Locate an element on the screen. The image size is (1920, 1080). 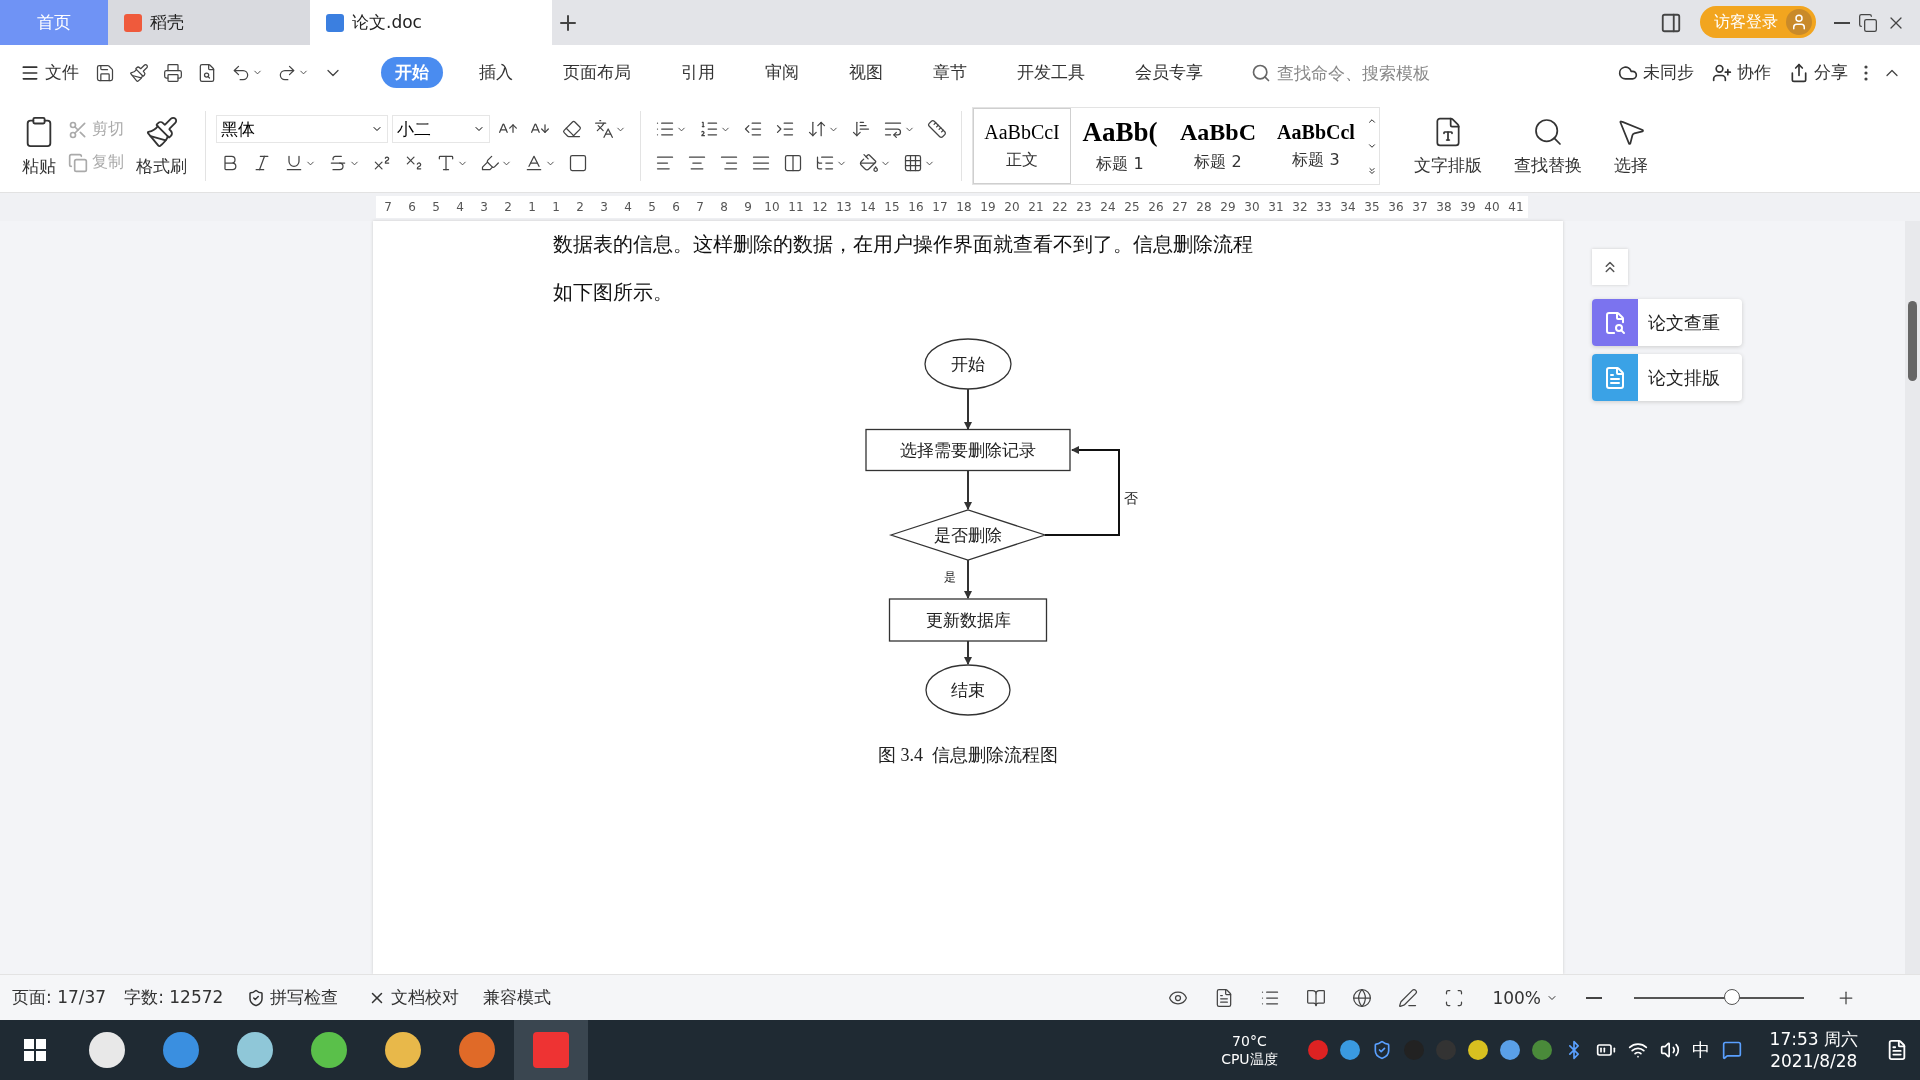
toolbar-action: 未同步 is located at coordinates (1656, 72).